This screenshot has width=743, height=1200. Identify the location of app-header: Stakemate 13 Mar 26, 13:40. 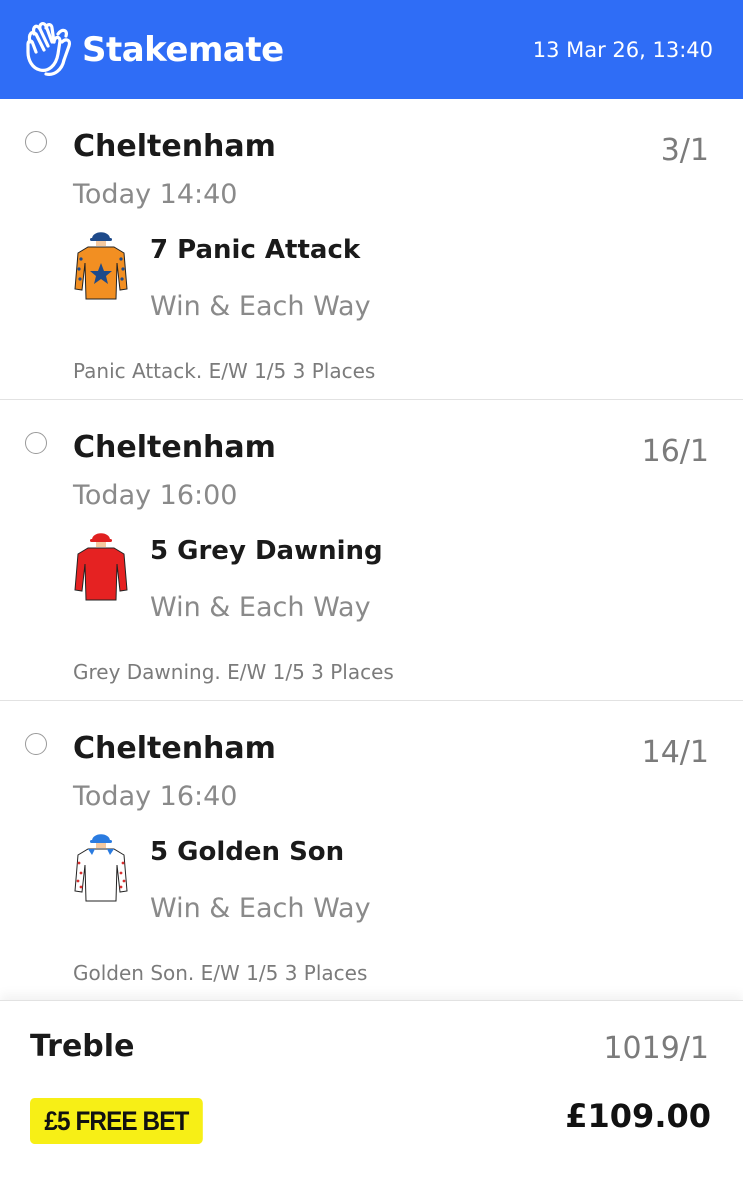
(371, 49).